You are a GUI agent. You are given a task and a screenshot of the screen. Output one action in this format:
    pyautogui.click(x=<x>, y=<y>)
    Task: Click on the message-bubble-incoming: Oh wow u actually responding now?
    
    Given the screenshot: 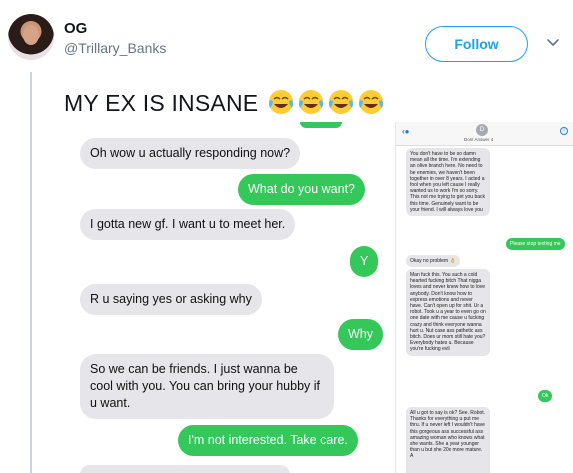 What is the action you would take?
    pyautogui.click(x=190, y=153)
    